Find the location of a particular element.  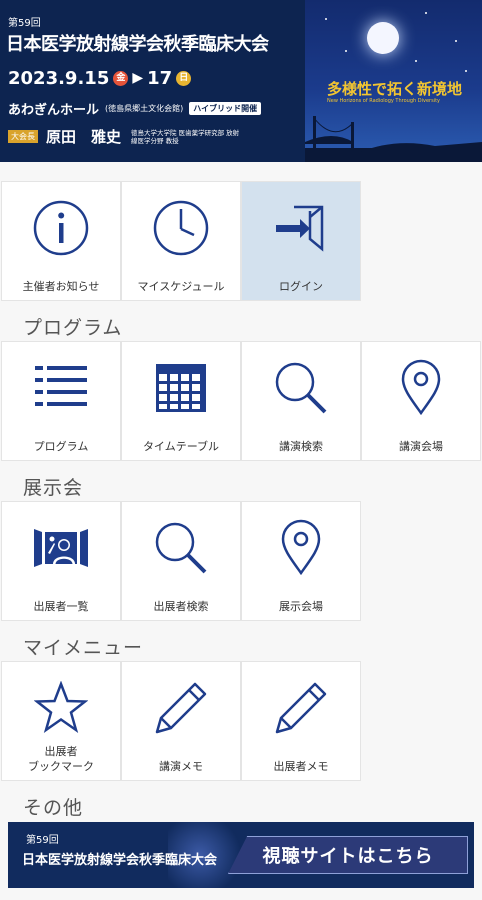

tile-program: プログラム is located at coordinates (61, 401).